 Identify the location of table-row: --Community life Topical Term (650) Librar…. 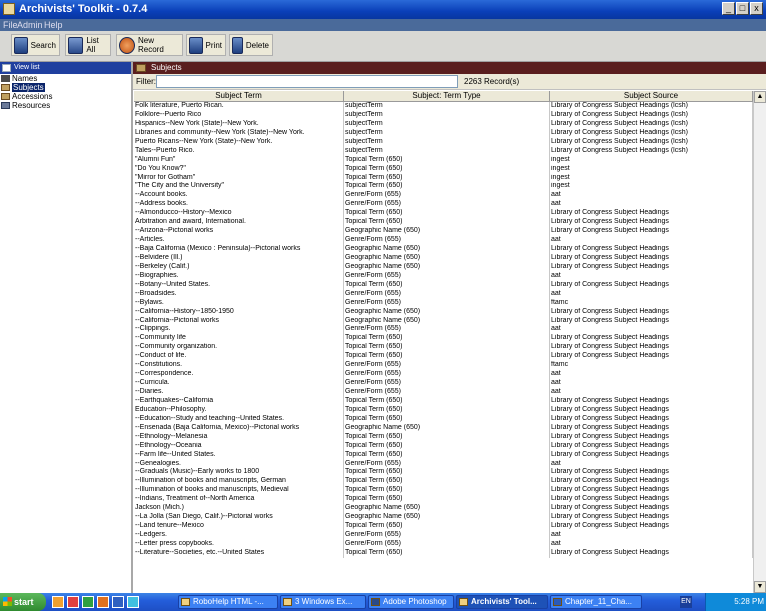
(443, 339).